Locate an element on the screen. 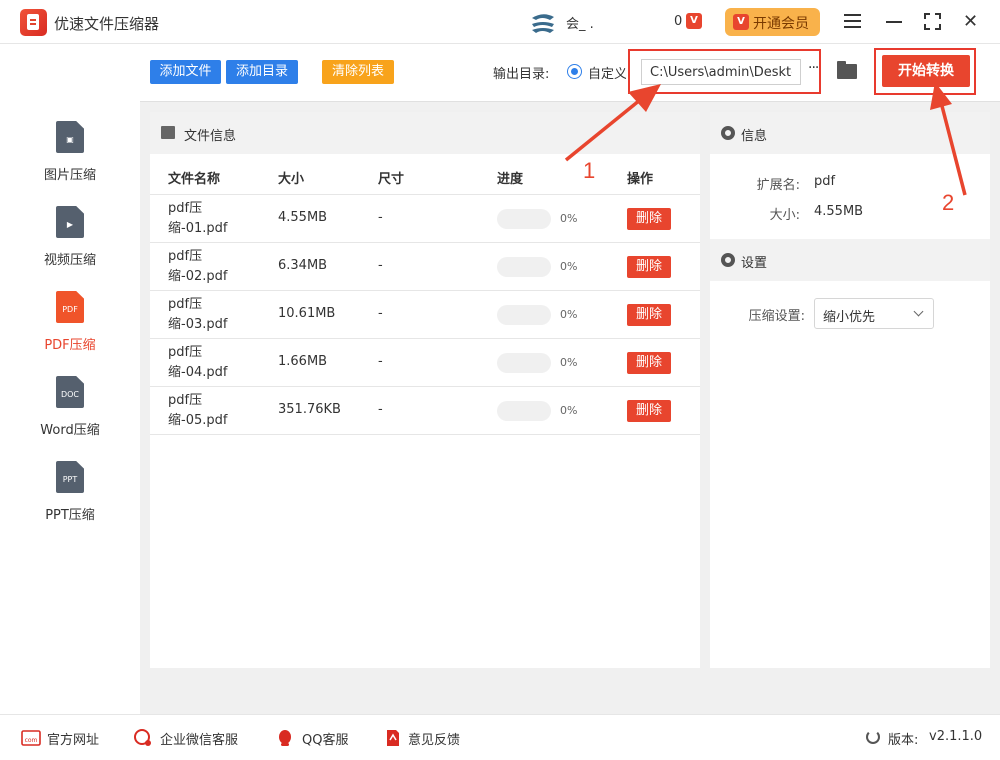 The width and height of the screenshot is (1000, 760). info-header: 信息 is located at coordinates (850, 133).